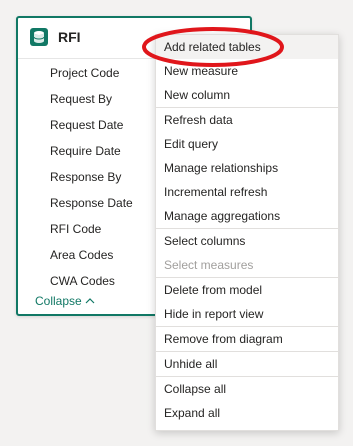  What do you see at coordinates (39, 37) in the screenshot?
I see `table-icon` at bounding box center [39, 37].